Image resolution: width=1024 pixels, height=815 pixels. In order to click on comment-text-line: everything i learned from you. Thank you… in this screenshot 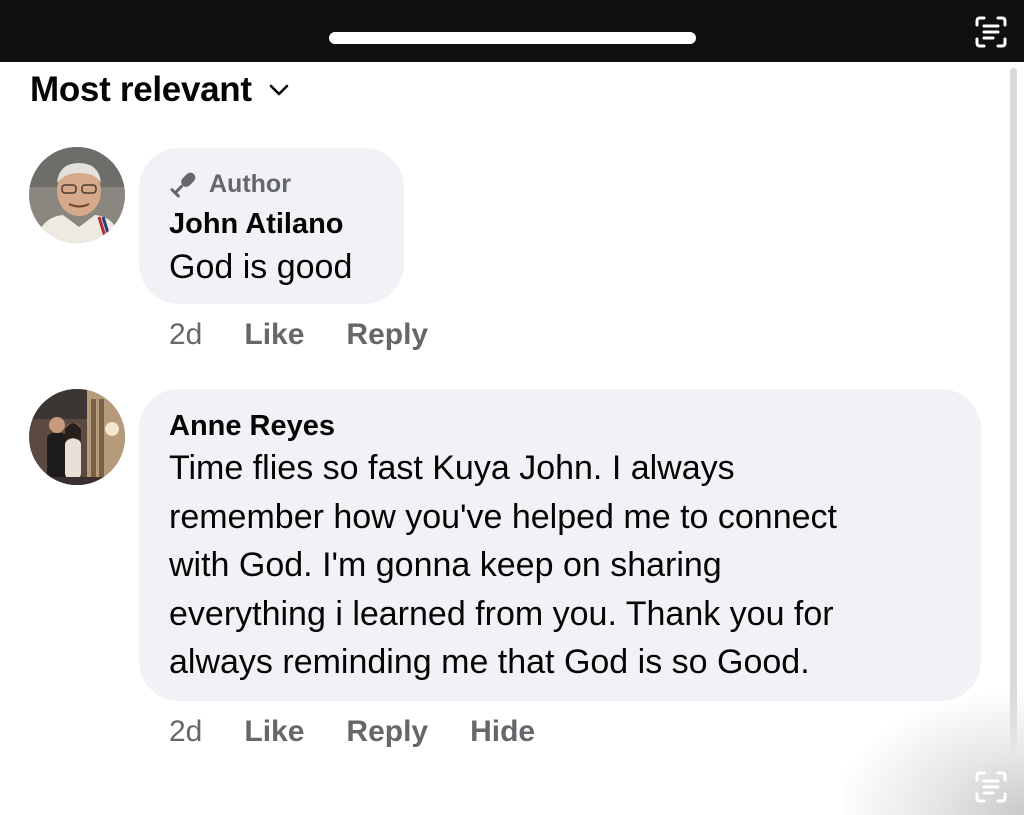, I will do `click(501, 613)`.